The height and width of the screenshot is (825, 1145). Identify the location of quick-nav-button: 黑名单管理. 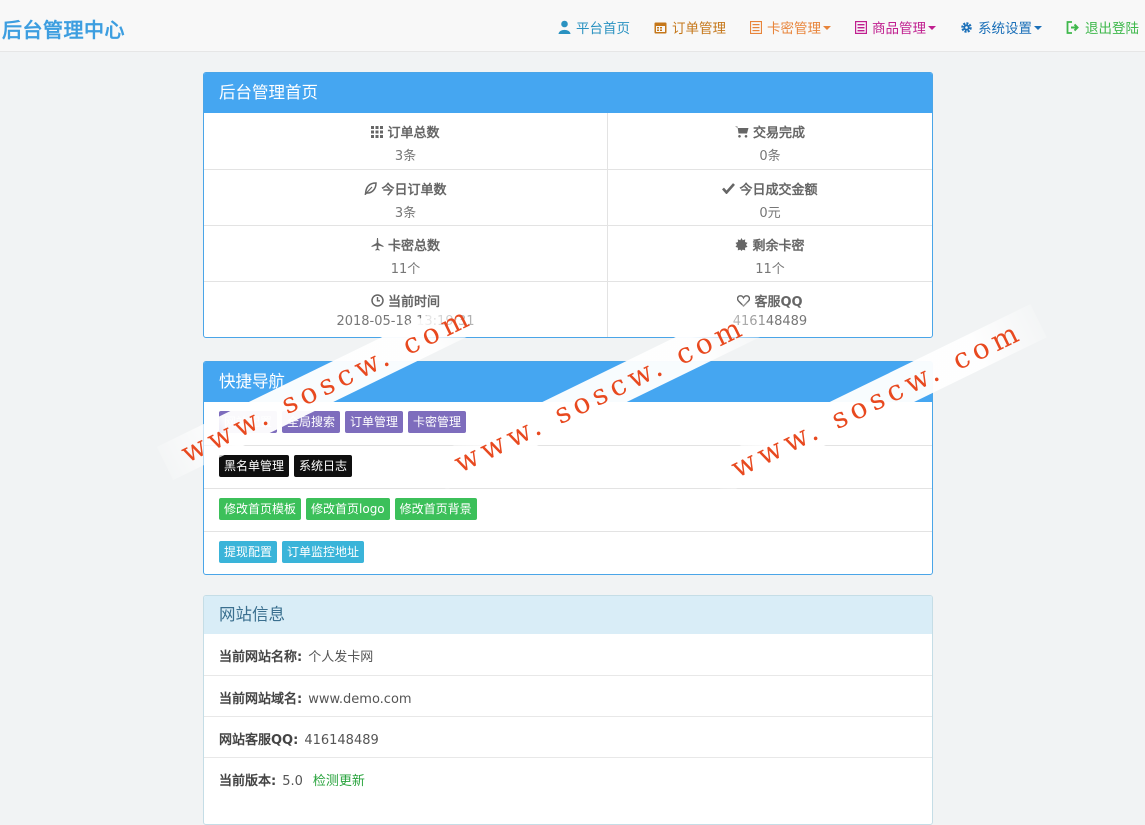
(254, 466).